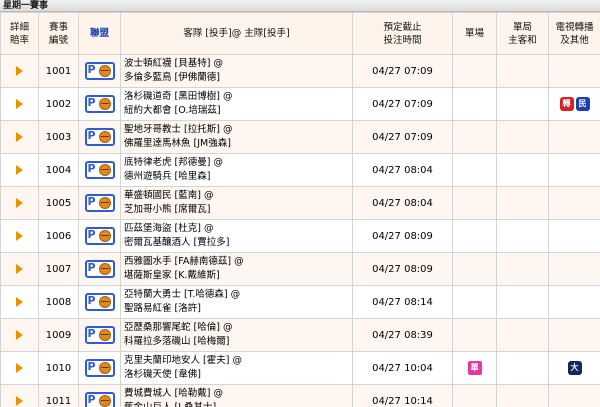 The image size is (600, 407). I want to click on home-team: 密爾瓦基釀酒人 [賈拉多], so click(177, 242).